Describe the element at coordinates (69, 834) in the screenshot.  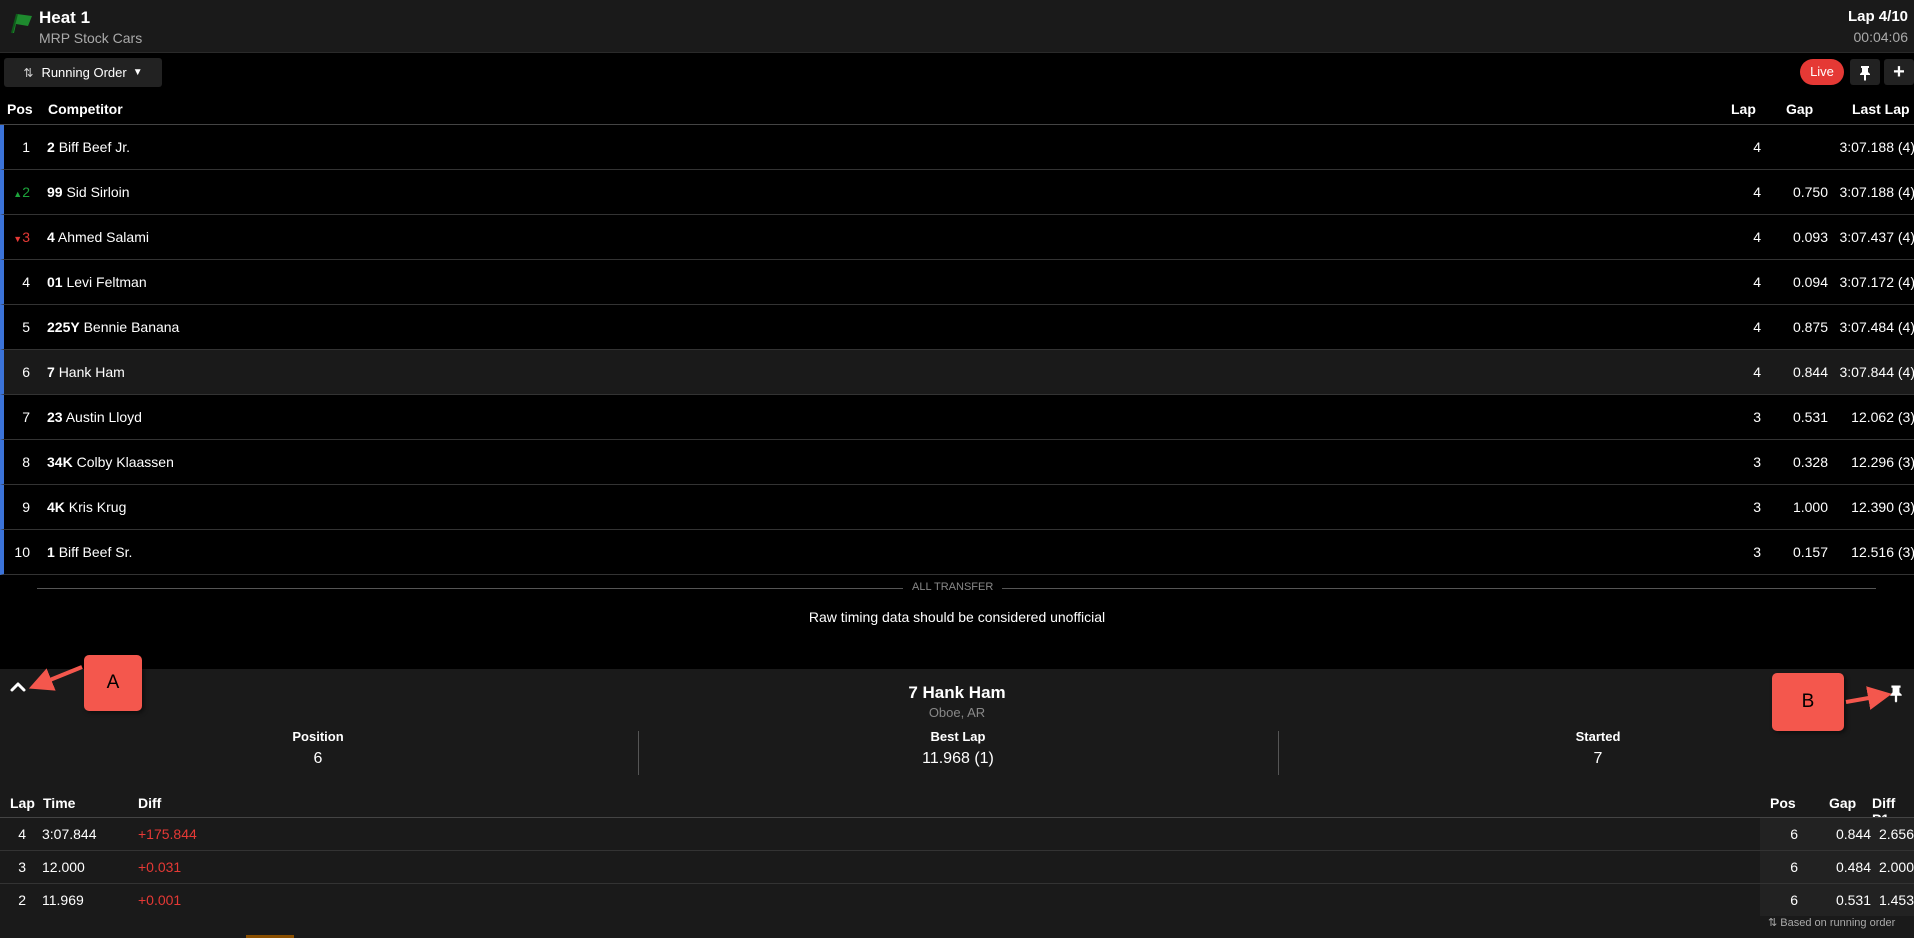
I see `lap-time: 3:07.844` at that location.